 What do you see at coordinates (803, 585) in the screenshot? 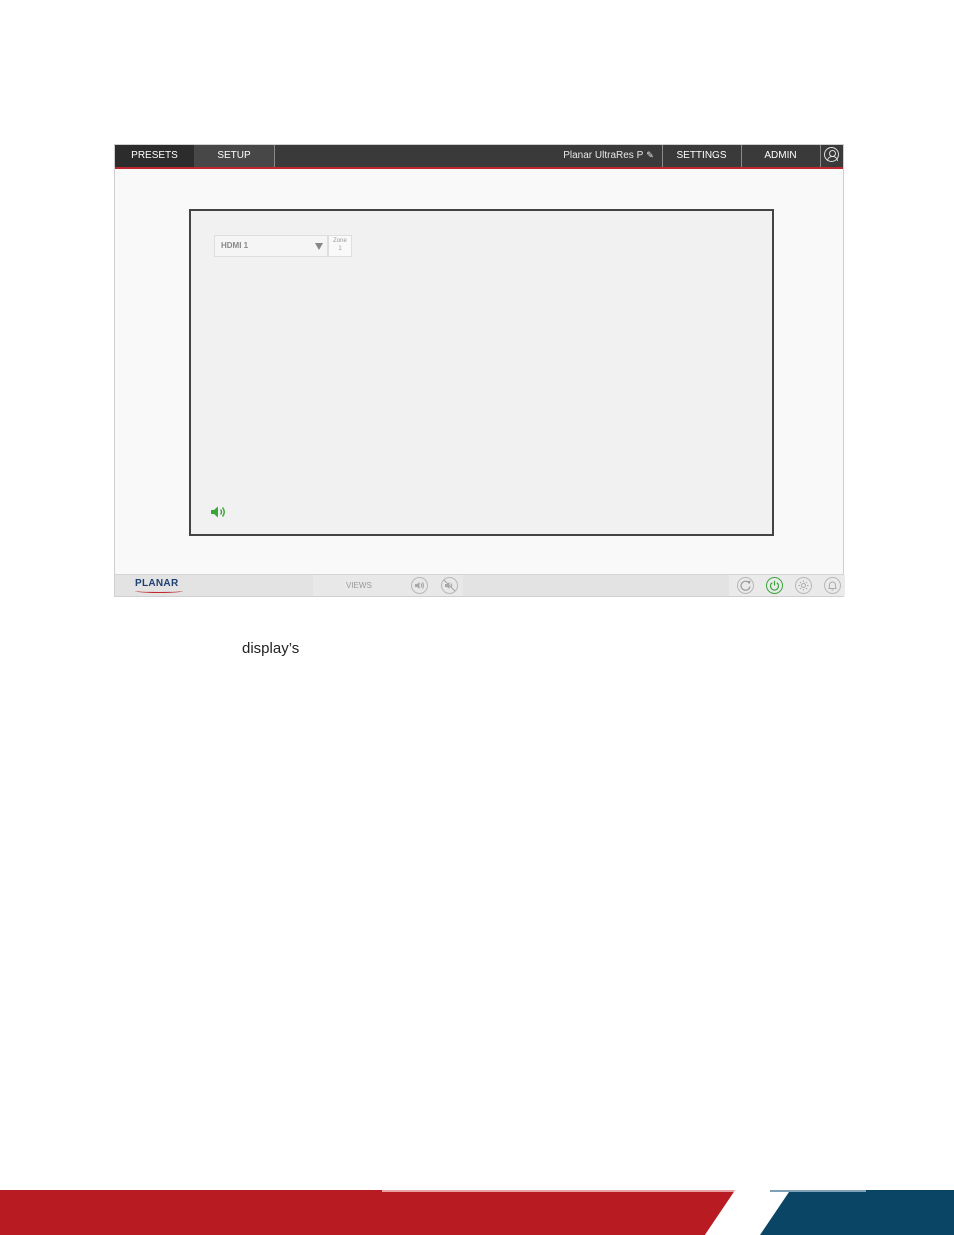
I see `brightness-icon` at bounding box center [803, 585].